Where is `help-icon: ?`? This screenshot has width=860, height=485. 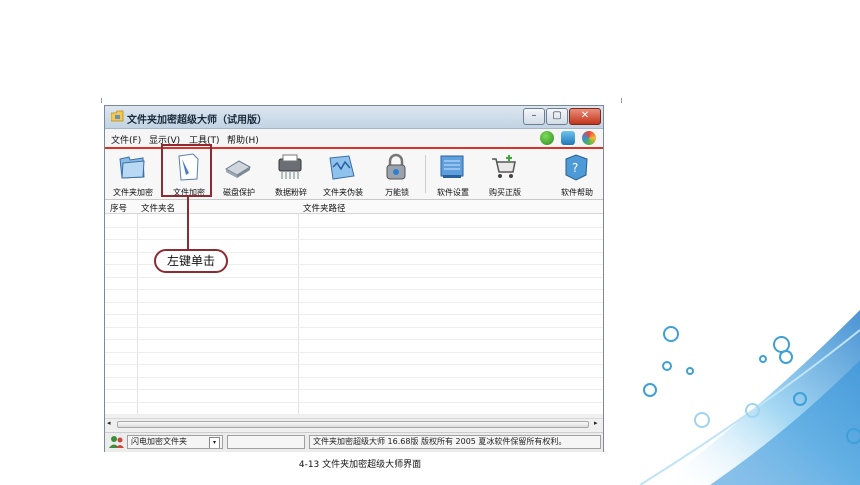
help-icon: ? is located at coordinates (576, 167).